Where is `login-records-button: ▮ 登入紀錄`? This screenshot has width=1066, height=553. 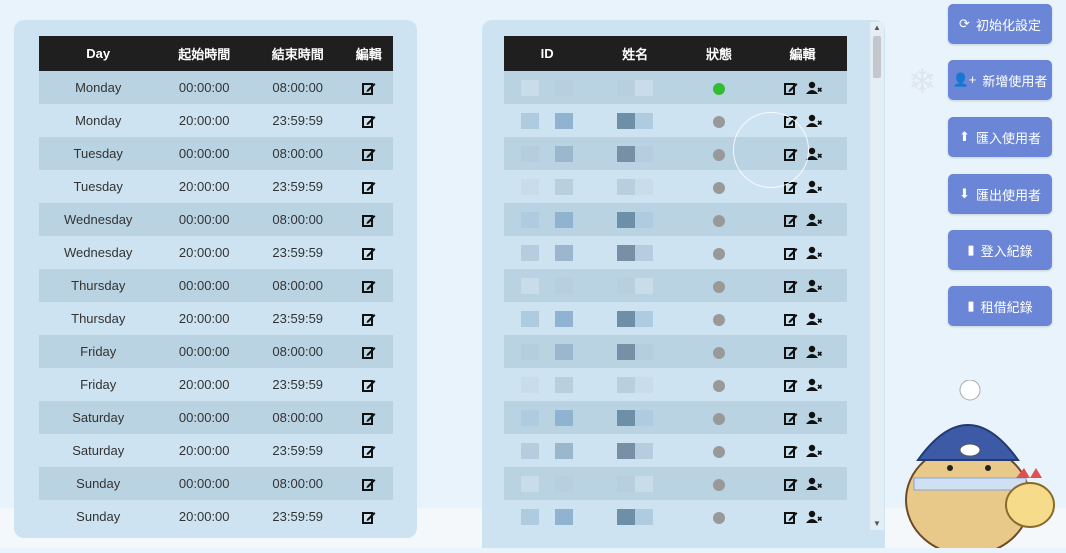 login-records-button: ▮ 登入紀錄 is located at coordinates (1000, 250).